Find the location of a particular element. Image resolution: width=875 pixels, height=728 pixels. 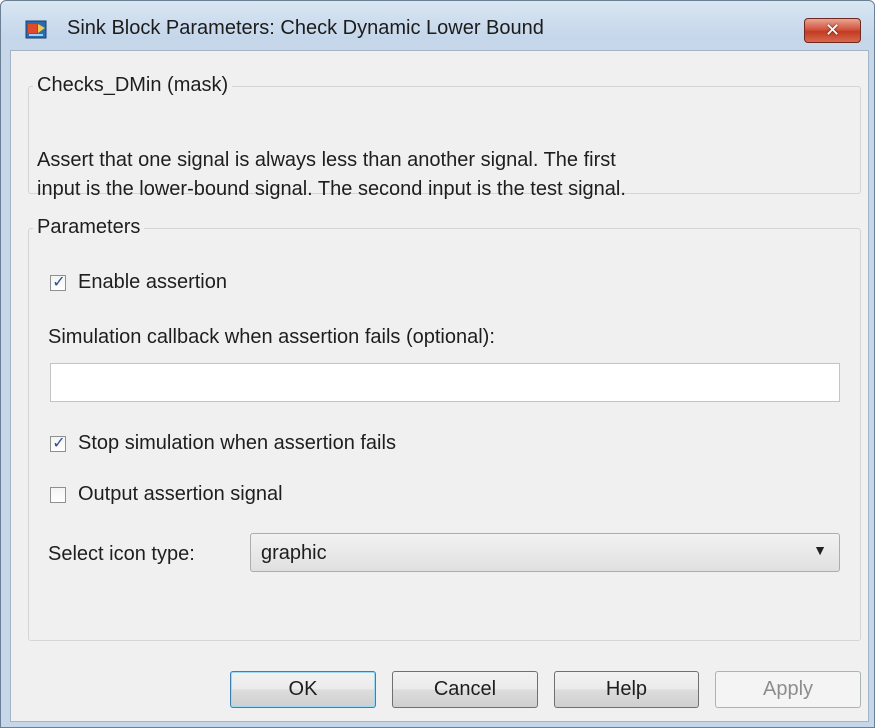

enable-assertion-checkbox: ✓ is located at coordinates (58, 281).